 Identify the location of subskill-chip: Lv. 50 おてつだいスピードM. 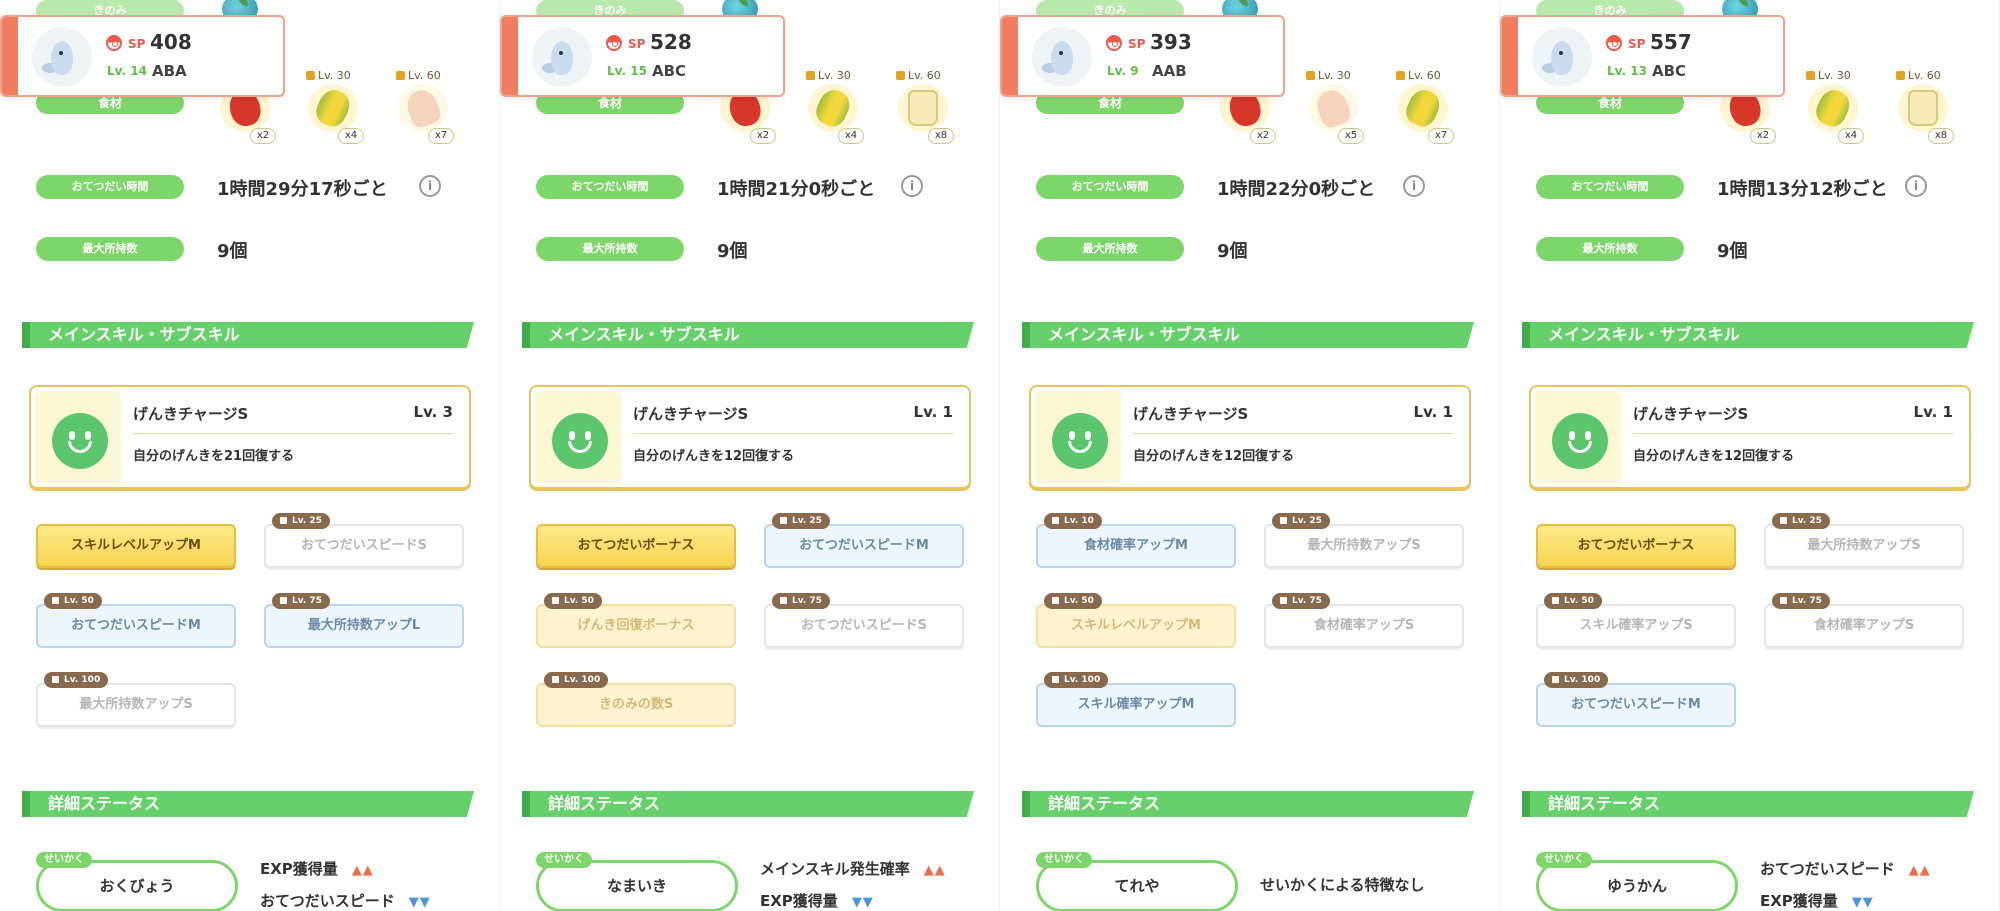
(136, 620).